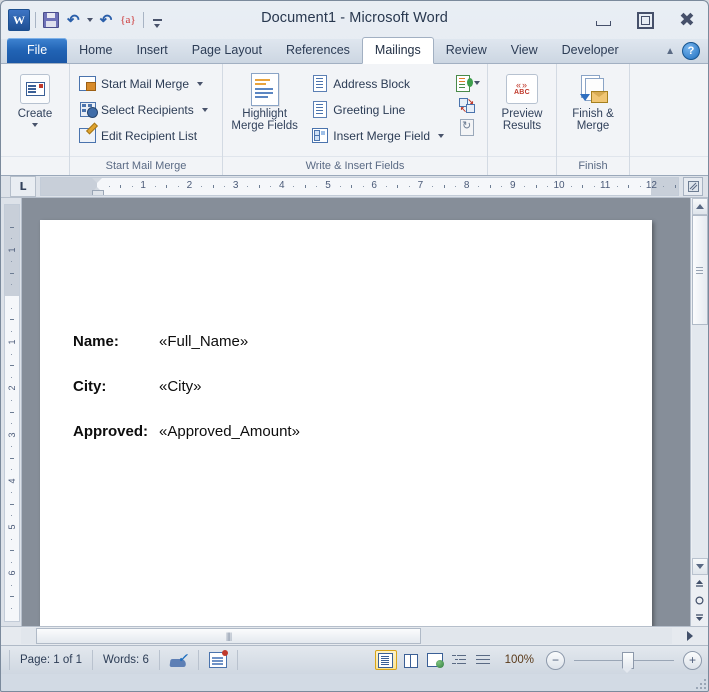 Image resolution: width=709 pixels, height=692 pixels. I want to click on view-outline, so click(459, 660).